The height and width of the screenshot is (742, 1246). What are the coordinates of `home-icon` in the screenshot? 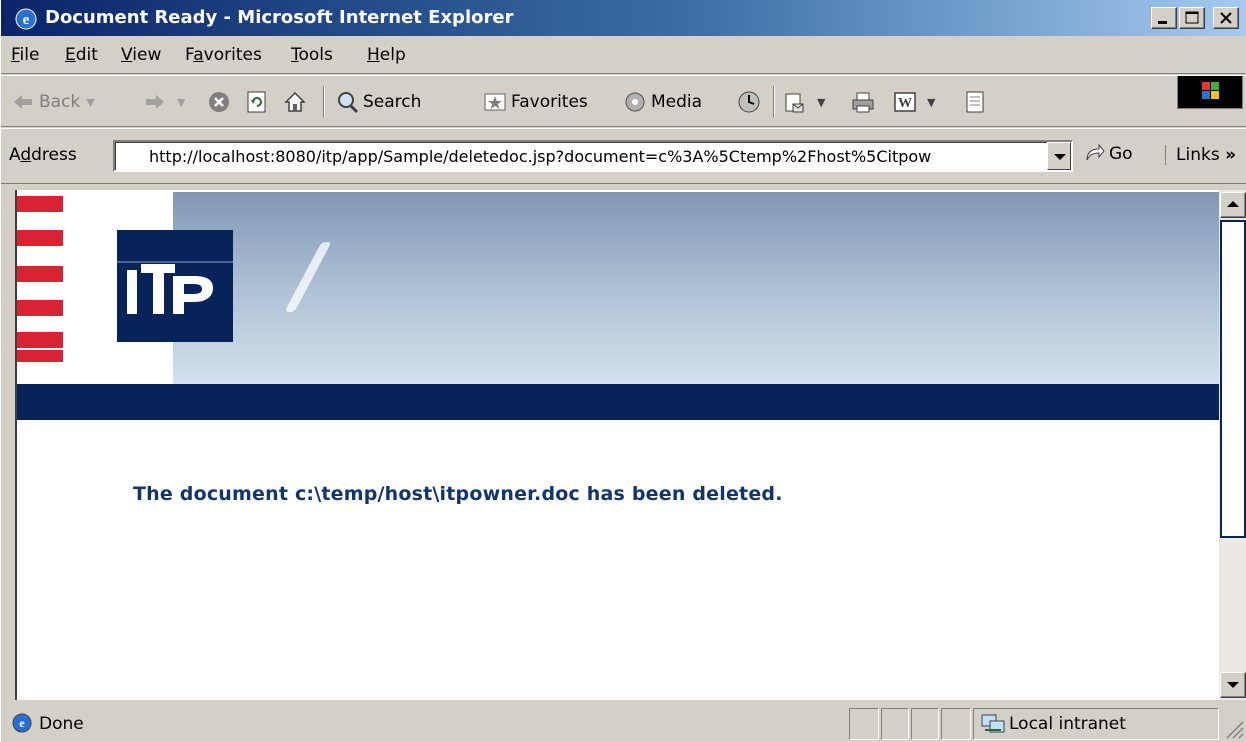 It's located at (295, 102).